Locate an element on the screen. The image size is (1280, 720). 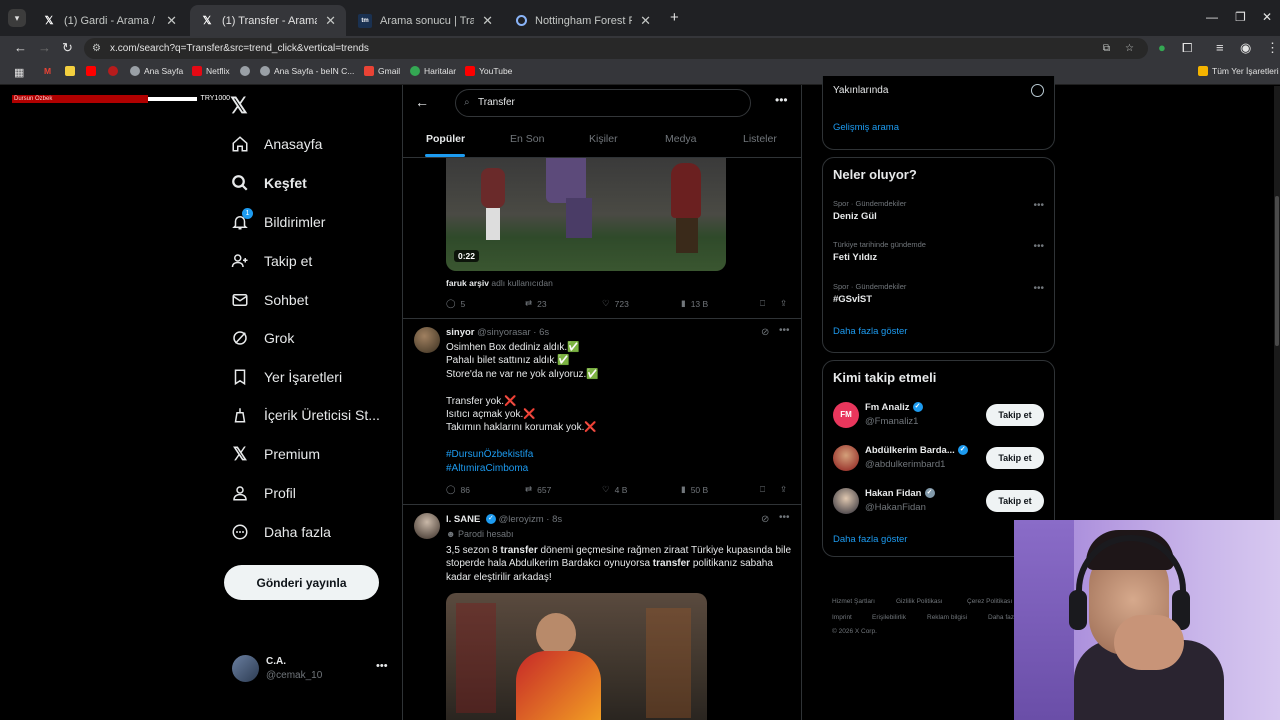
footer-link: Erişilebilirlik is located at coordinates (889, 617).